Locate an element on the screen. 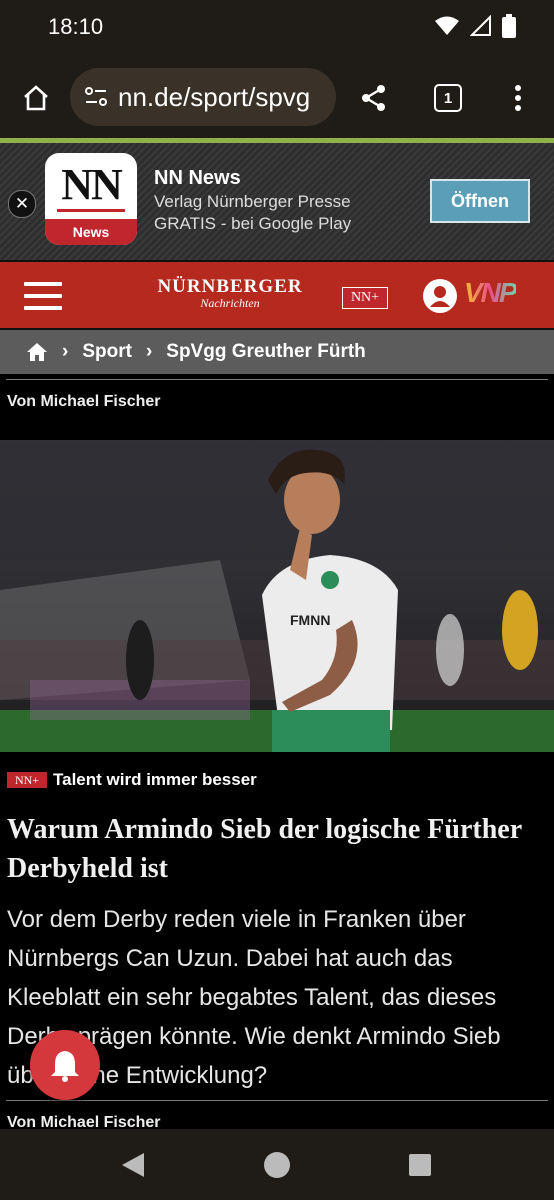 Image resolution: width=554 pixels, height=1200 pixels. hamburger-menu-button is located at coordinates (43, 296).